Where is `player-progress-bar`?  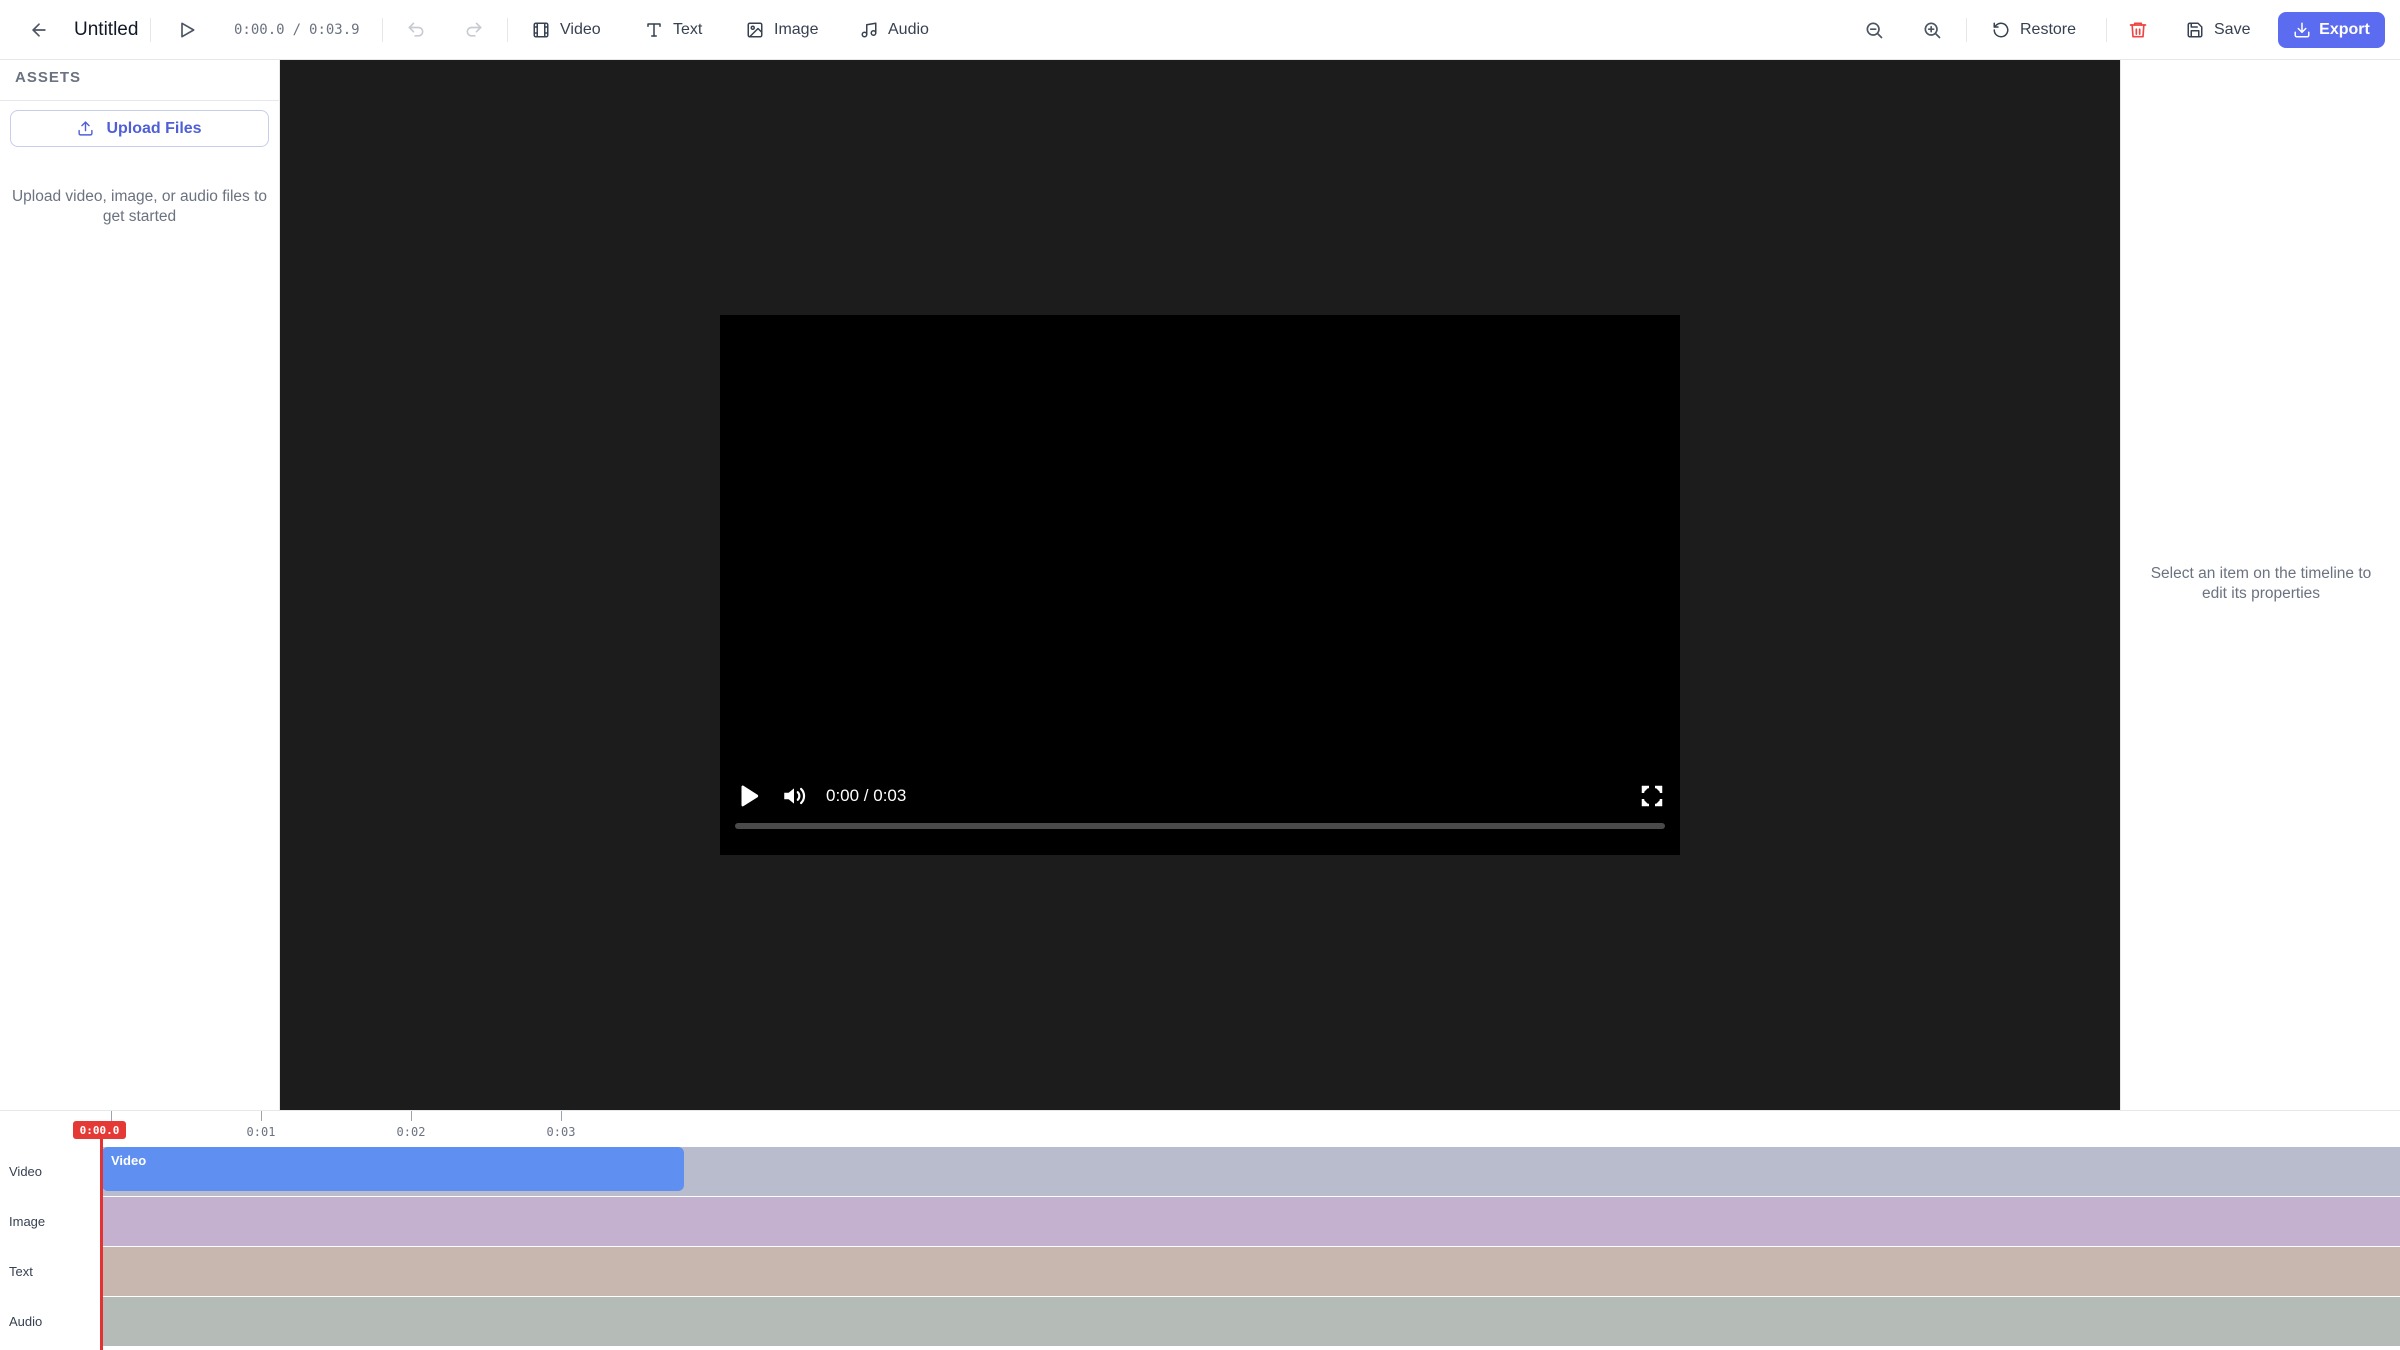
player-progress-bar is located at coordinates (1200, 826).